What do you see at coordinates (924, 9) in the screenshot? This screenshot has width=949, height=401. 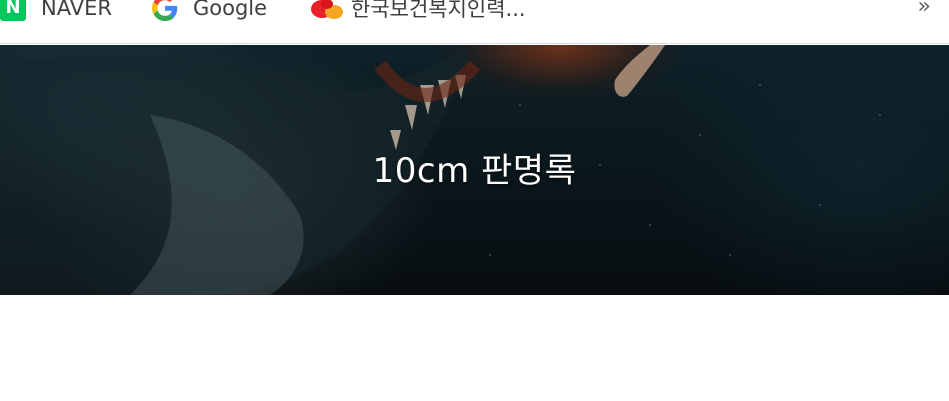 I see `bookmarks-more-button: »` at bounding box center [924, 9].